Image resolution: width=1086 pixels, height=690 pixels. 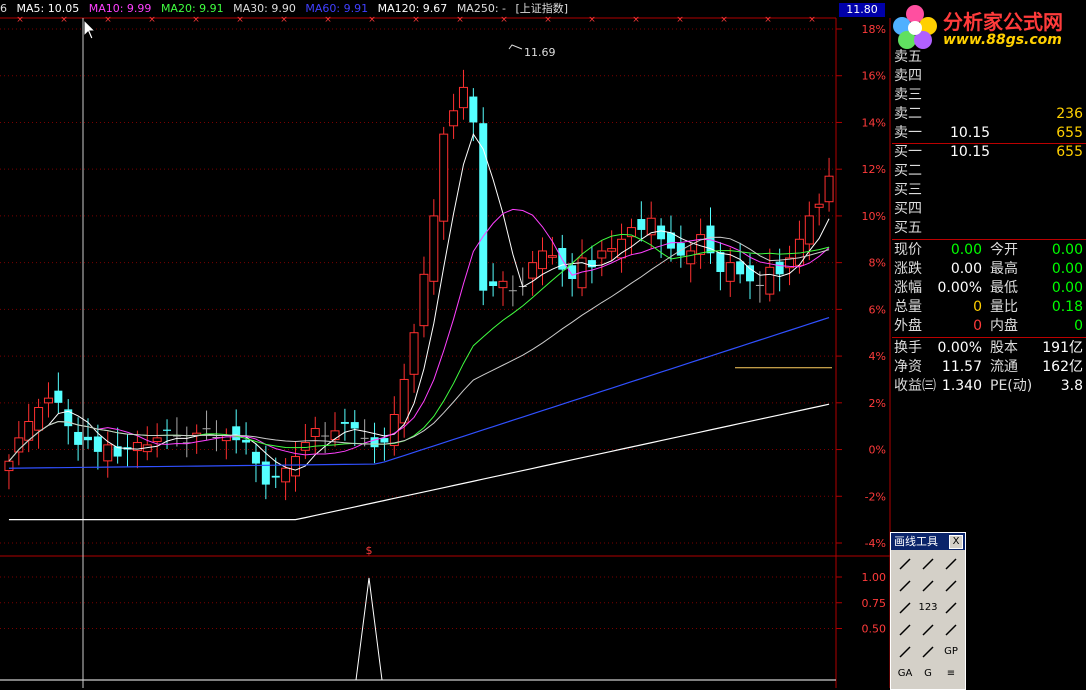 I want to click on drawing-toolbox: 画线工具 X 123 GP GA G ≡, so click(x=928, y=611).